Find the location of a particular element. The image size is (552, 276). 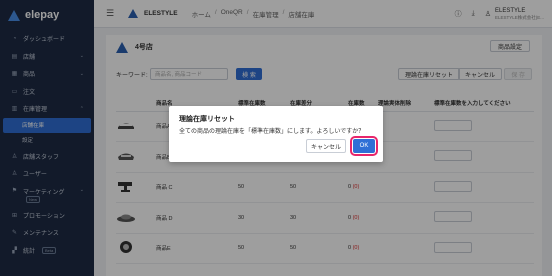

dialog-ok-button: OK is located at coordinates (364, 146).